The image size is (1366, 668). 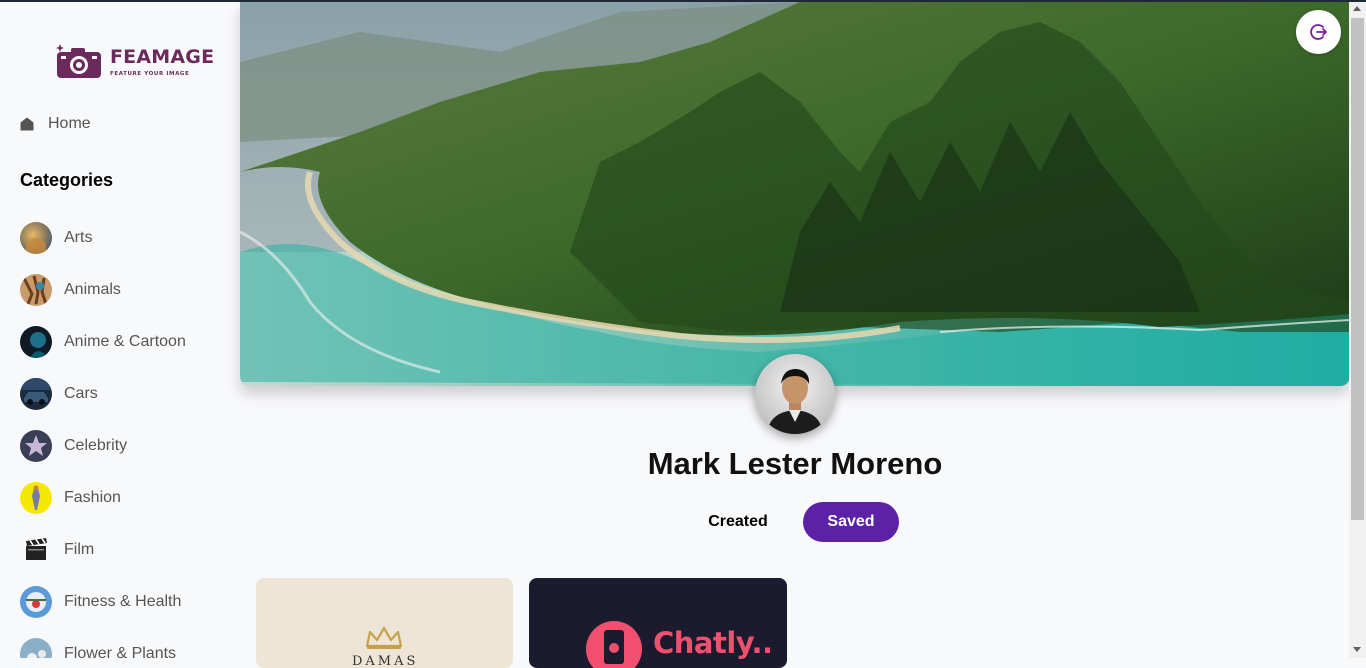 What do you see at coordinates (125, 341) in the screenshot?
I see `category-label: Anime & Cartoon` at bounding box center [125, 341].